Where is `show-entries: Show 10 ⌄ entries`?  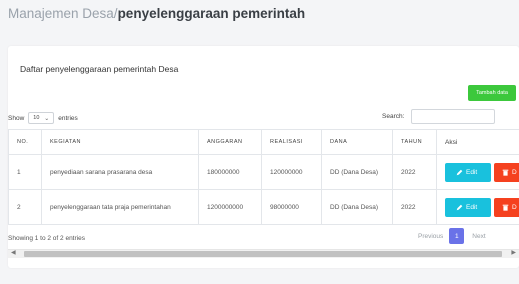
show-entries: Show 10 ⌄ entries is located at coordinates (43, 118).